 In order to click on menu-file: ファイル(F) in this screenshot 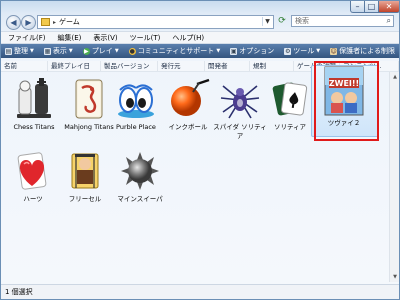, I will do `click(26, 38)`.